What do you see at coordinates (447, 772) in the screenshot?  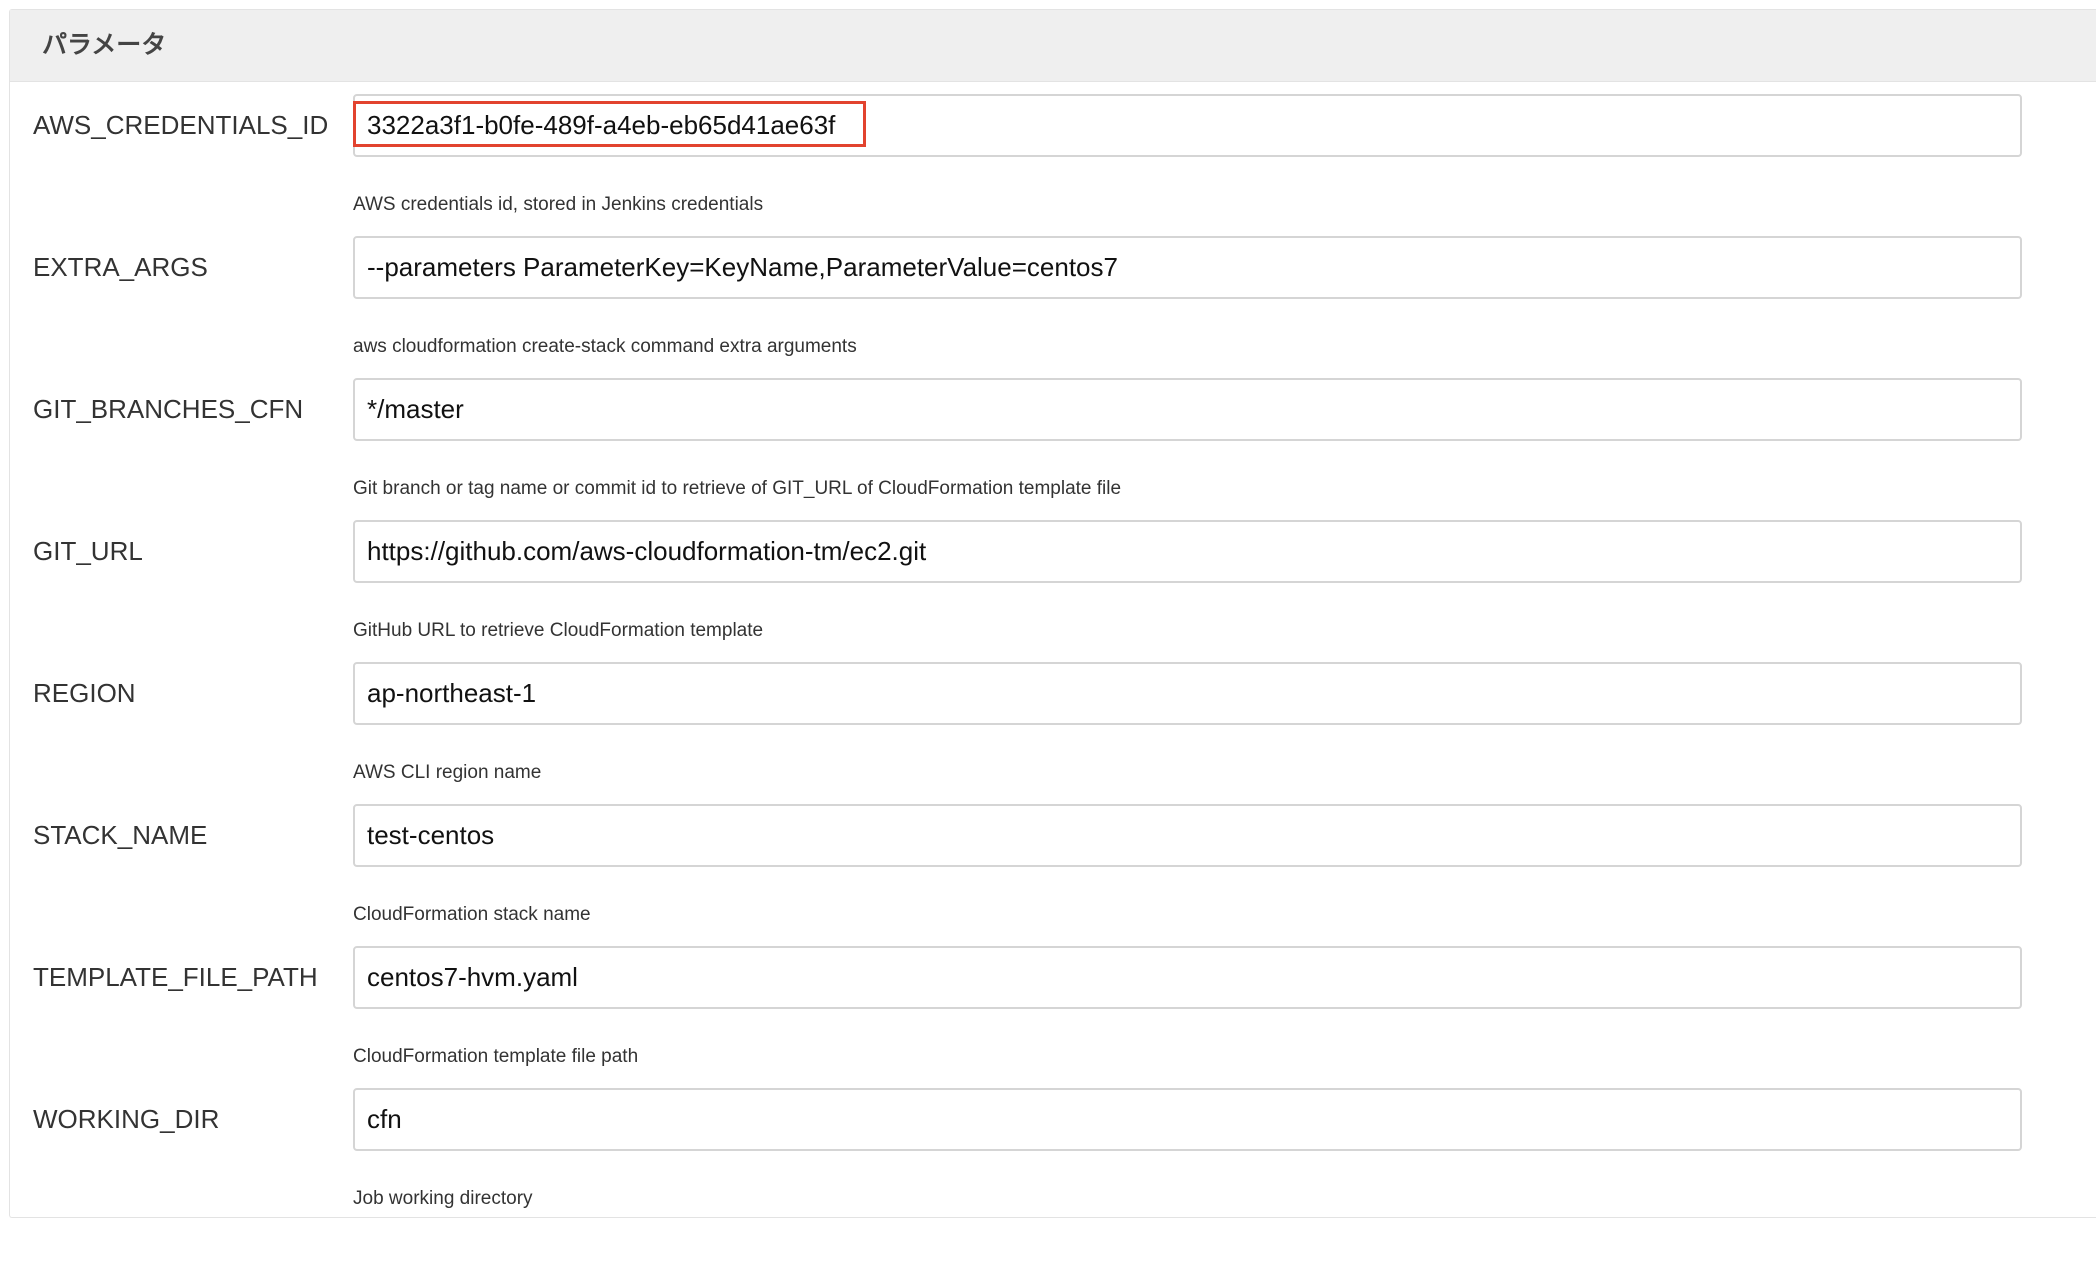 I see `param-desc-region: AWS CLI region name` at bounding box center [447, 772].